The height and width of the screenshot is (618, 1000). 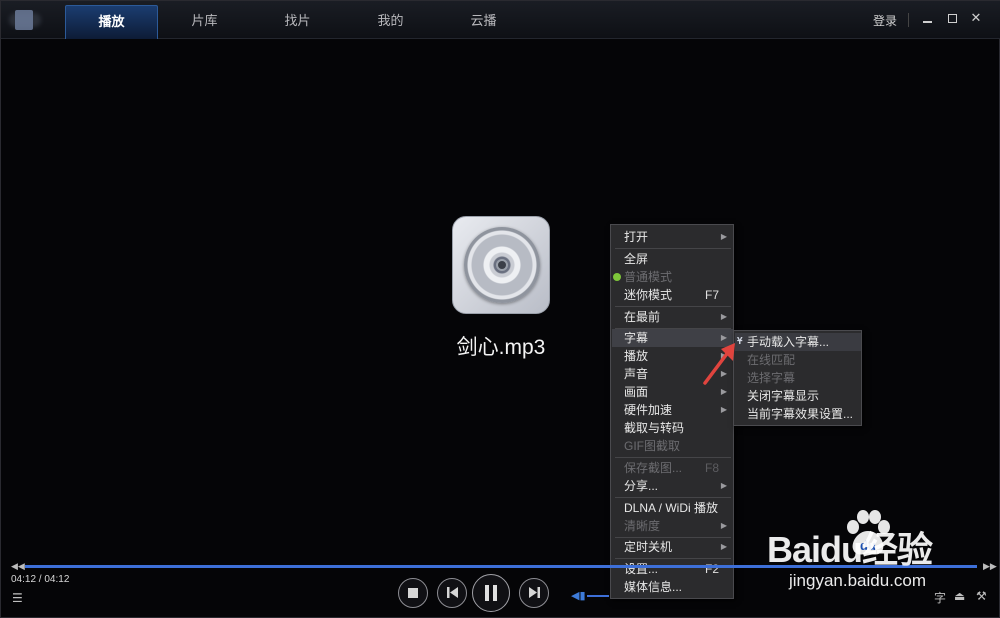 I want to click on menu-item-hw-accel: 硬件加速 ▶, so click(x=672, y=410).